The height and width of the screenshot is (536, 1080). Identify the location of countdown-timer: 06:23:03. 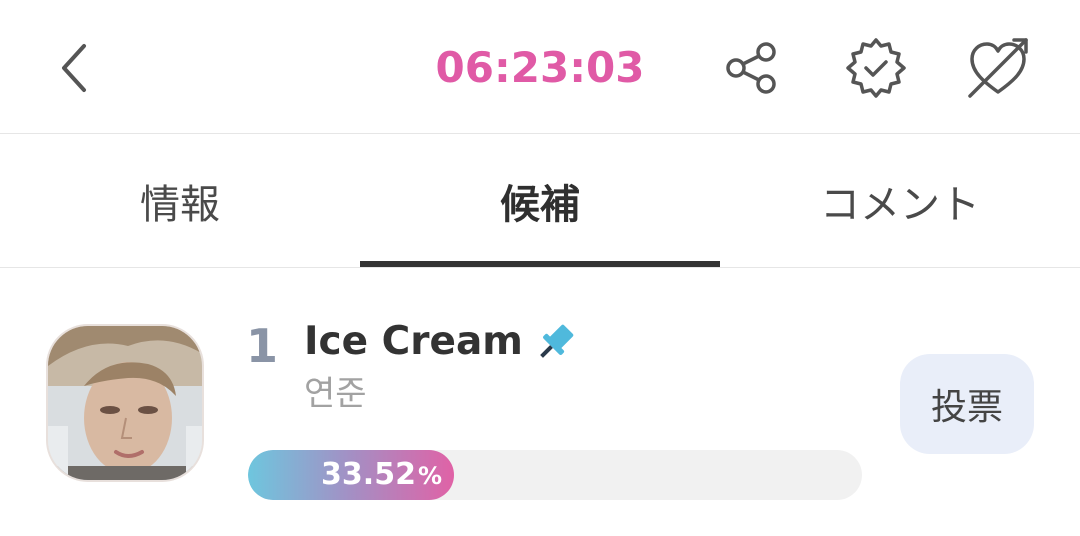
(540, 67).